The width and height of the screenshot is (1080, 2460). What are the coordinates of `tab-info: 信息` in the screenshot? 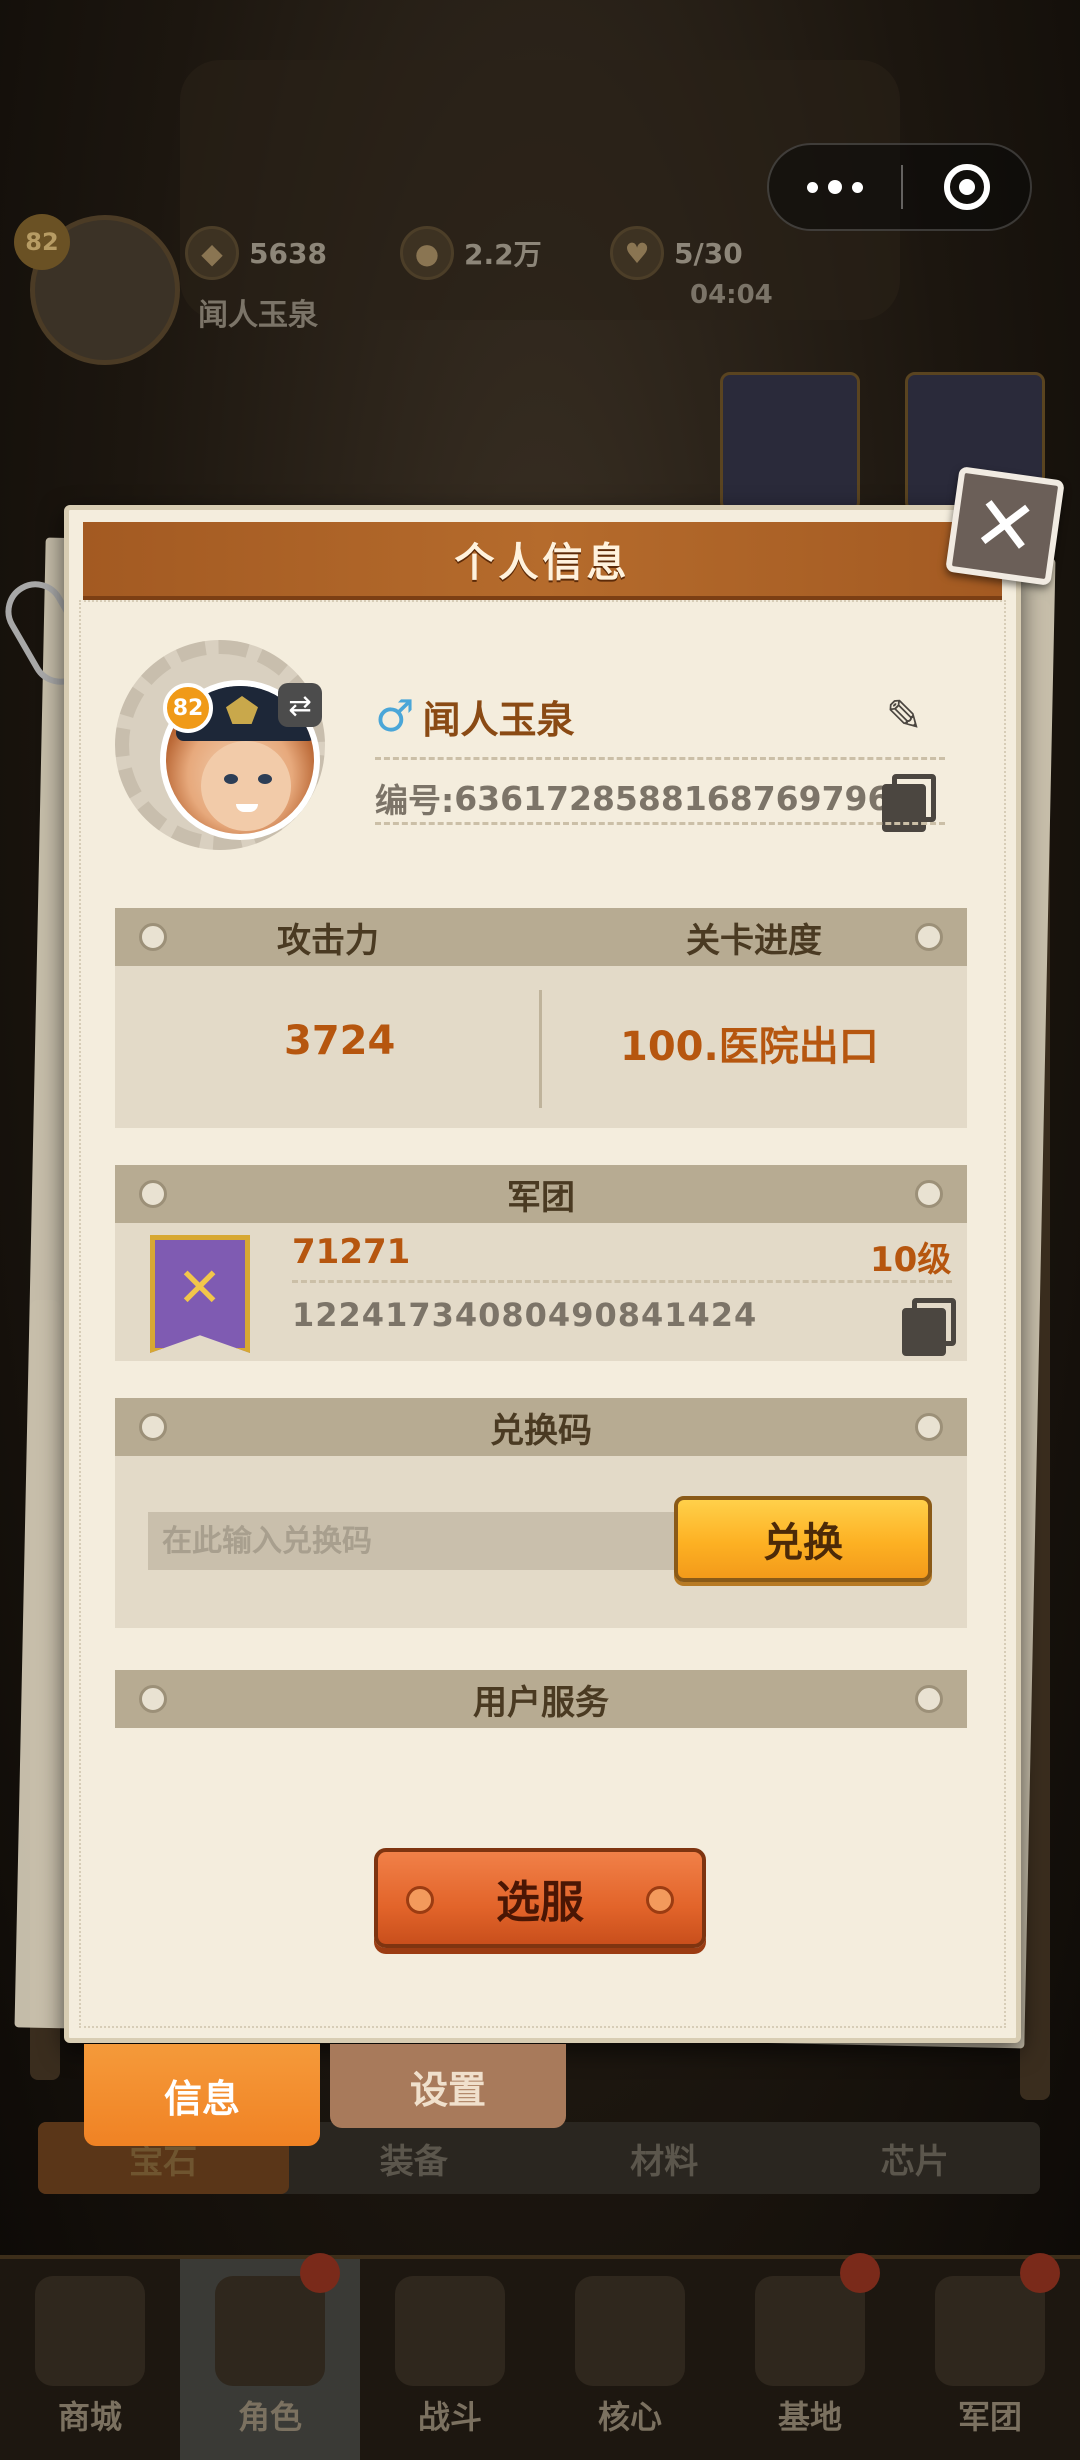 It's located at (202, 2095).